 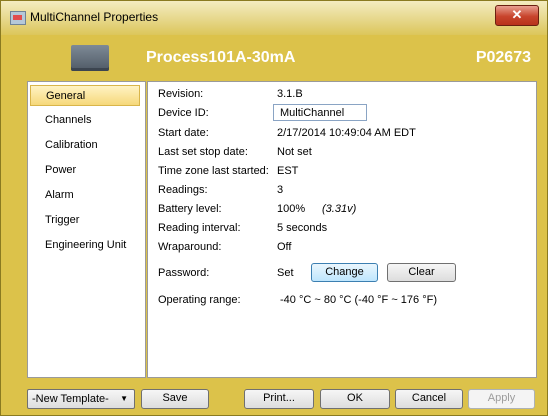 What do you see at coordinates (284, 247) in the screenshot?
I see `wraparound-value: Off` at bounding box center [284, 247].